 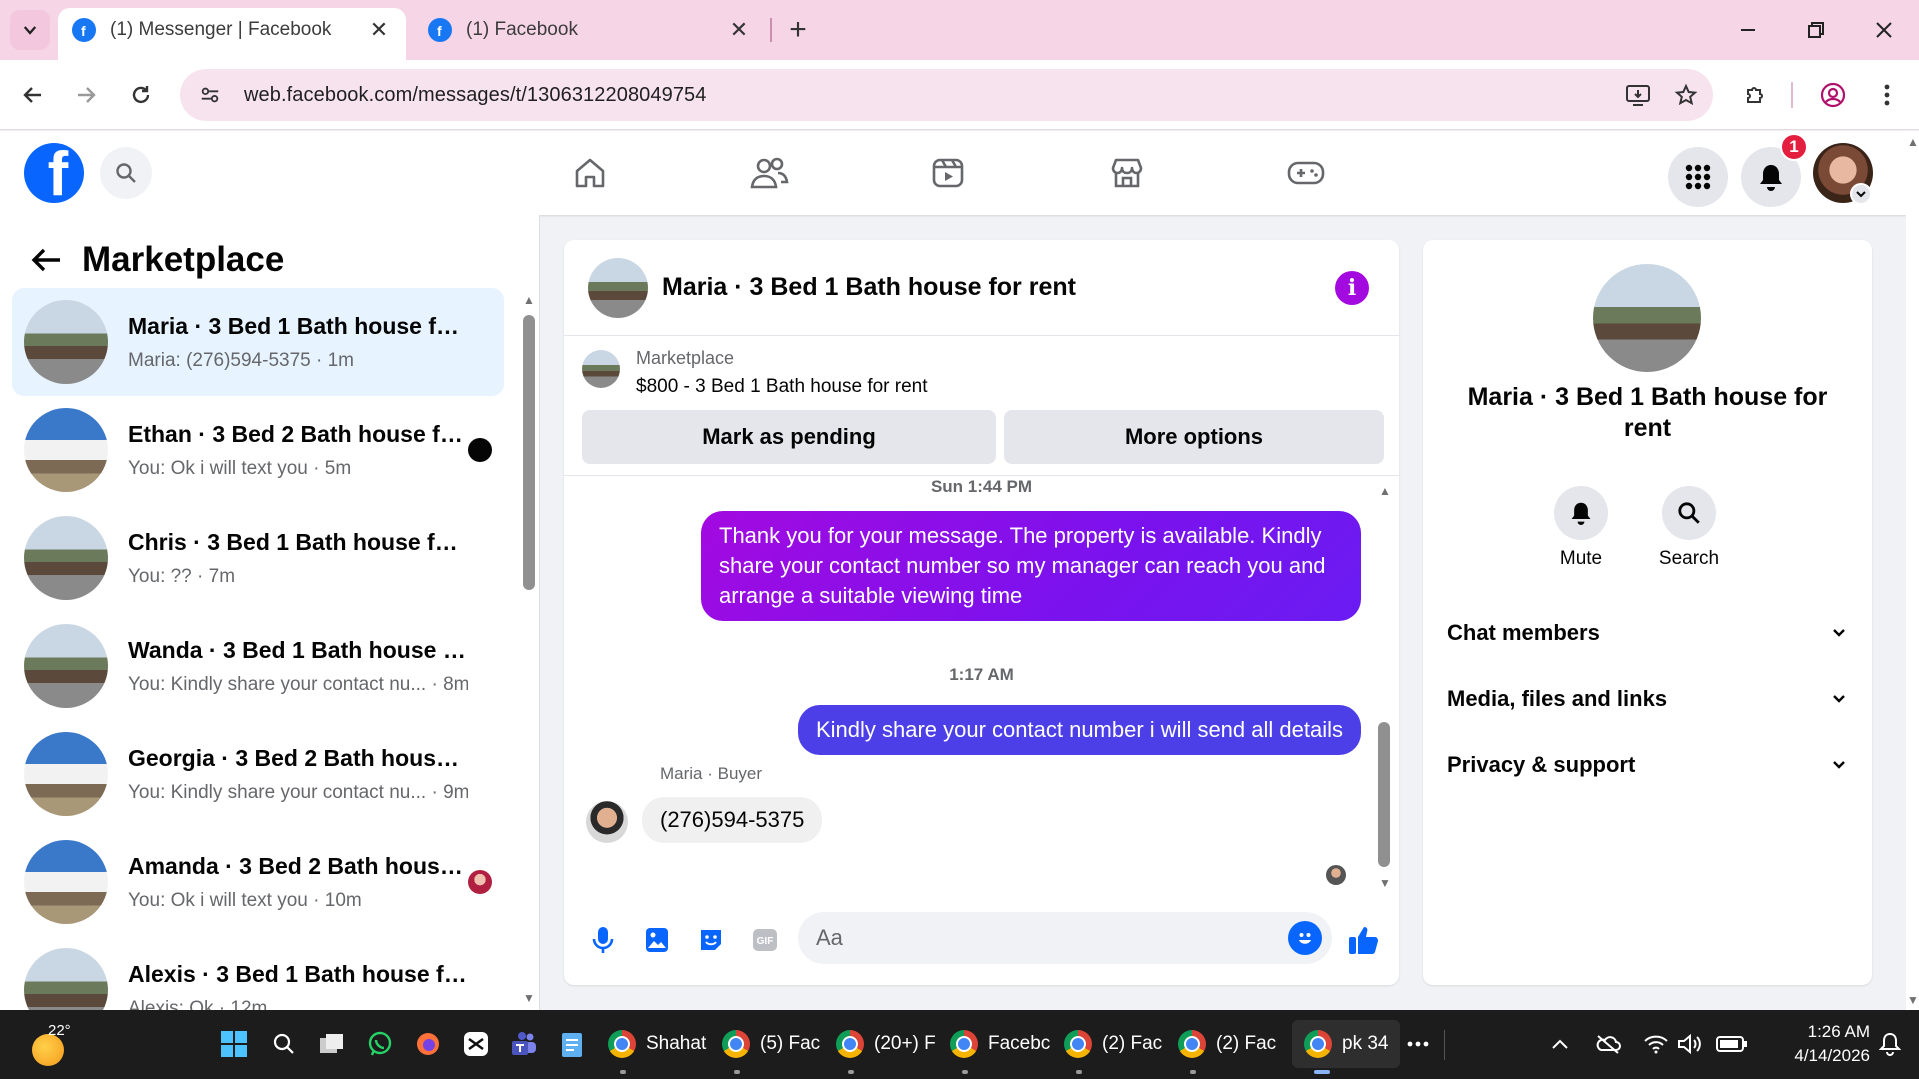 I want to click on firefox-app, so click(x=428, y=1044).